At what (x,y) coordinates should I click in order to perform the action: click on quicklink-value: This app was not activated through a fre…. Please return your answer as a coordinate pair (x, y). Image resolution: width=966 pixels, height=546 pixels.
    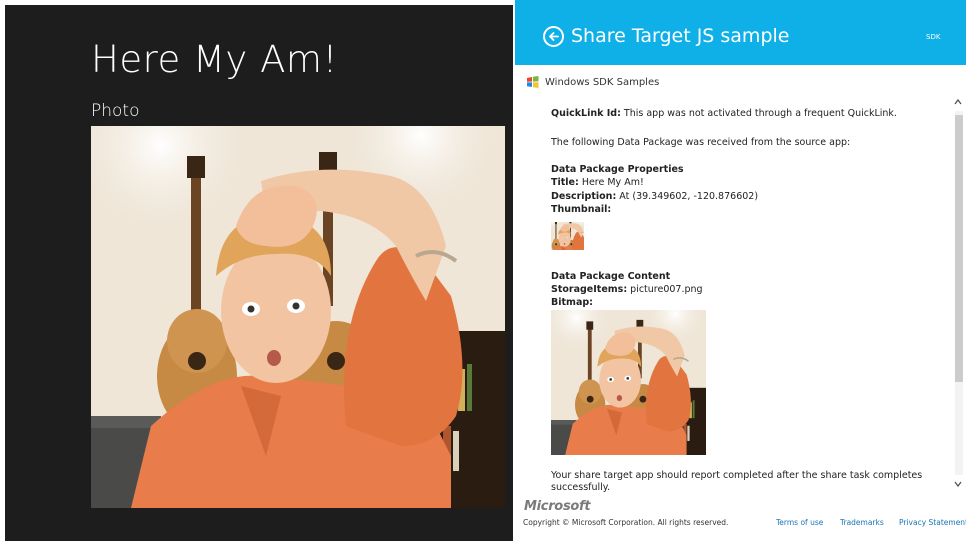
    Looking at the image, I should click on (760, 113).